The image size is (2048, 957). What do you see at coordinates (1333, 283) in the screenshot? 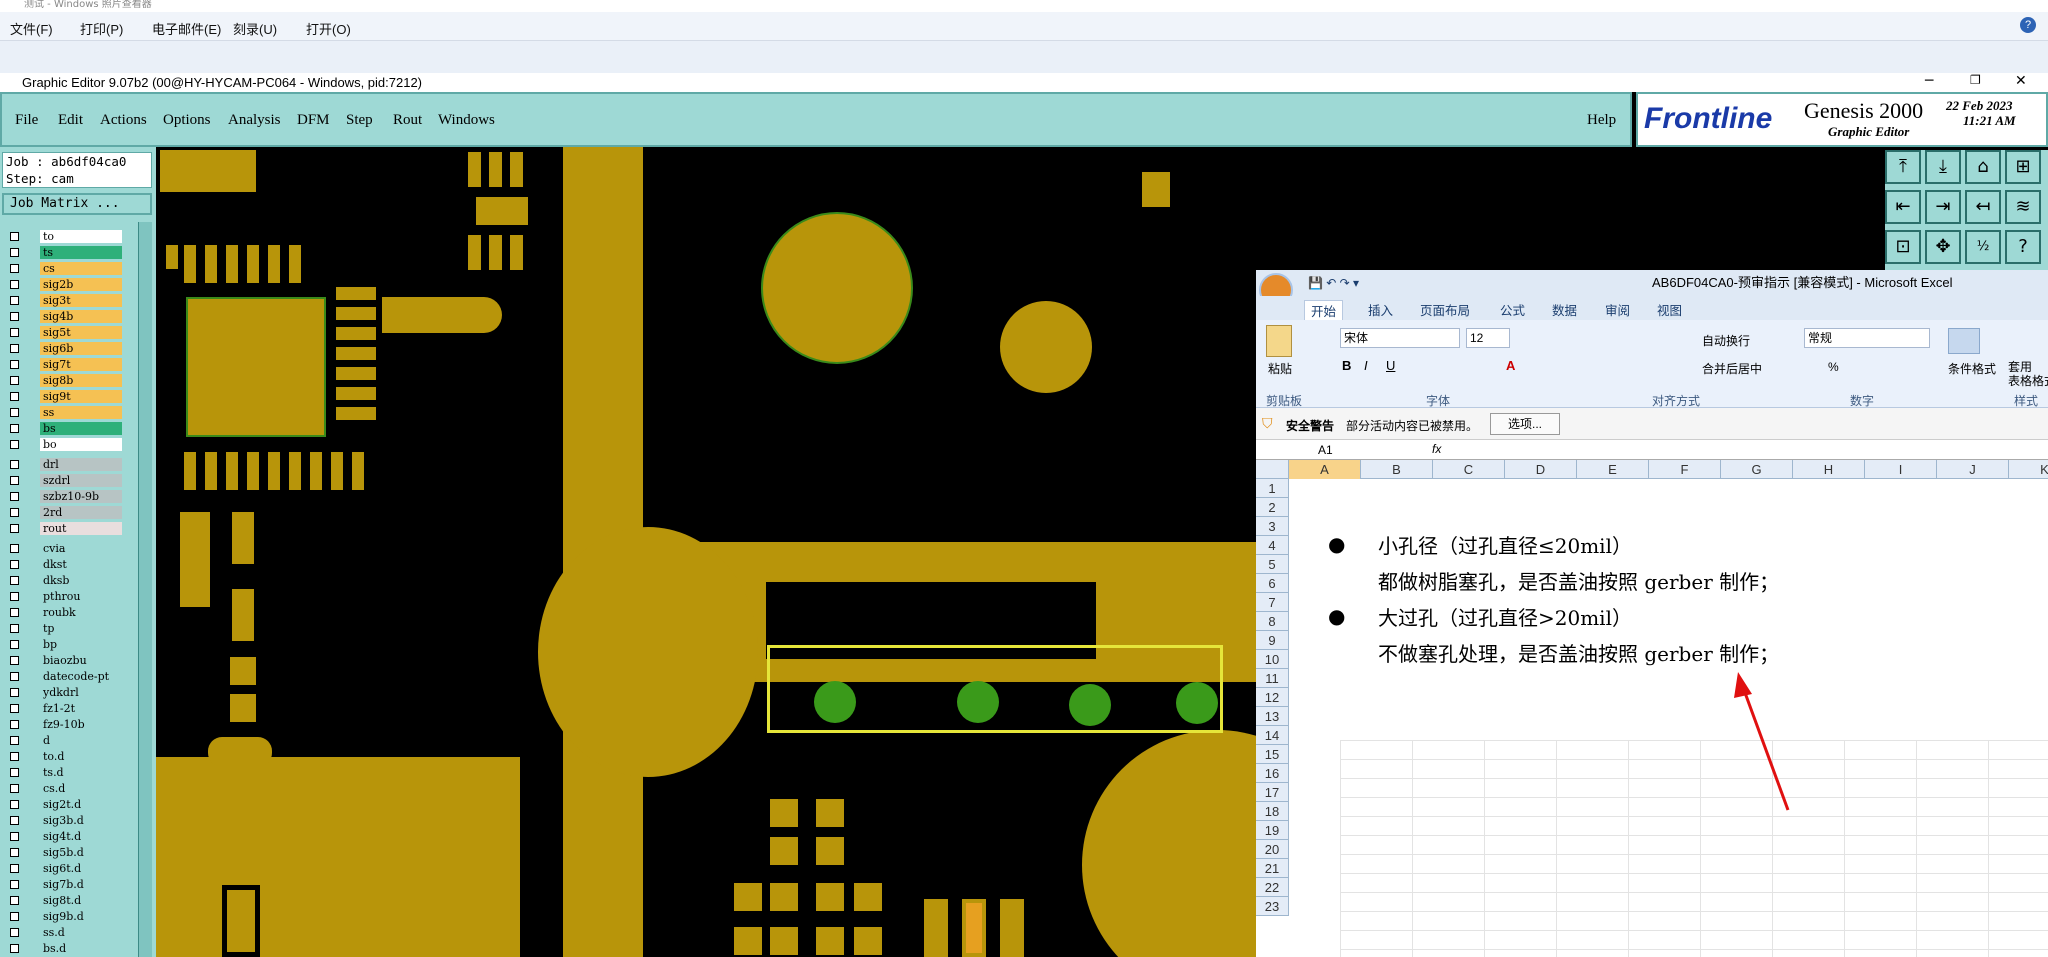
I see `quick-access-toolbar: 💾 ↶ ↷ ▾` at bounding box center [1333, 283].